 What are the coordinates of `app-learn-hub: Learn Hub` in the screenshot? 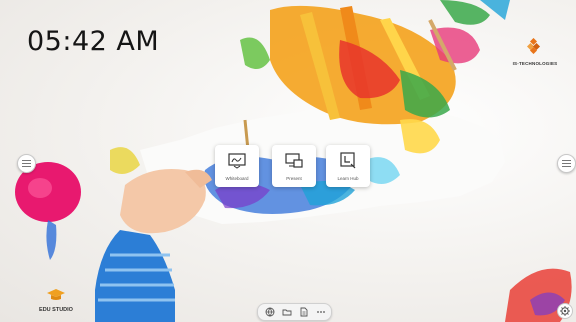 It's located at (348, 166).